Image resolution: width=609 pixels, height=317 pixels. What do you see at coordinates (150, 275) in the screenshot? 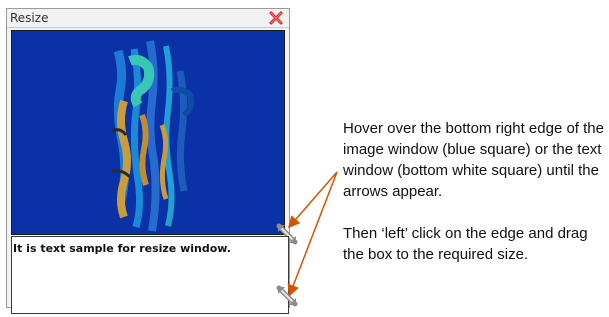
I see `text-window: It is text sample for resize window.` at bounding box center [150, 275].